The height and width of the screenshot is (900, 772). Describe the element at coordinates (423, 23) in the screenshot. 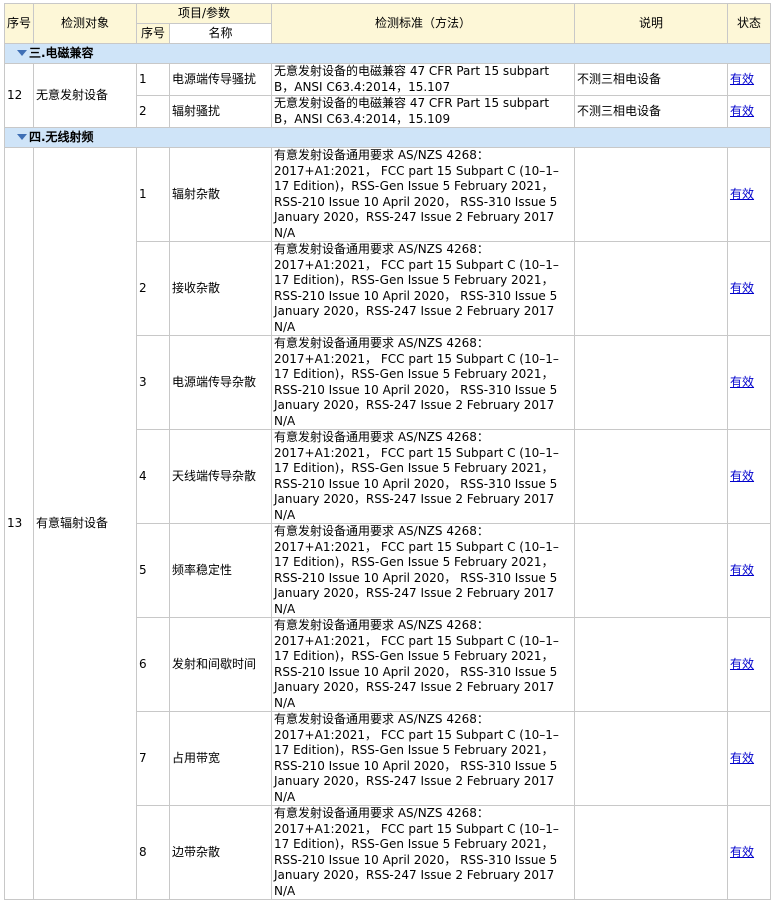

I see `header-standard: 检测标准（方法）` at that location.